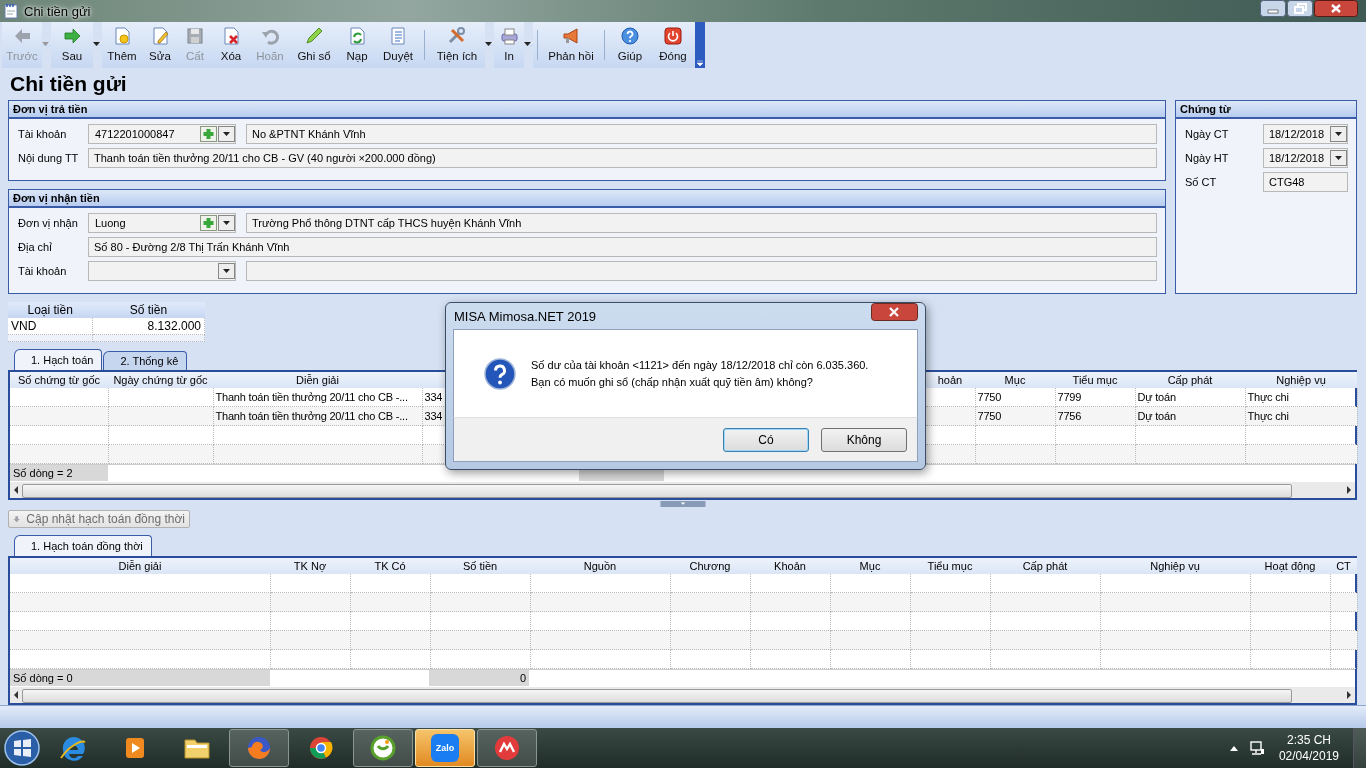 This screenshot has height=768, width=1366. What do you see at coordinates (1190, 397) in the screenshot?
I see `table-cell: Dự toán` at bounding box center [1190, 397].